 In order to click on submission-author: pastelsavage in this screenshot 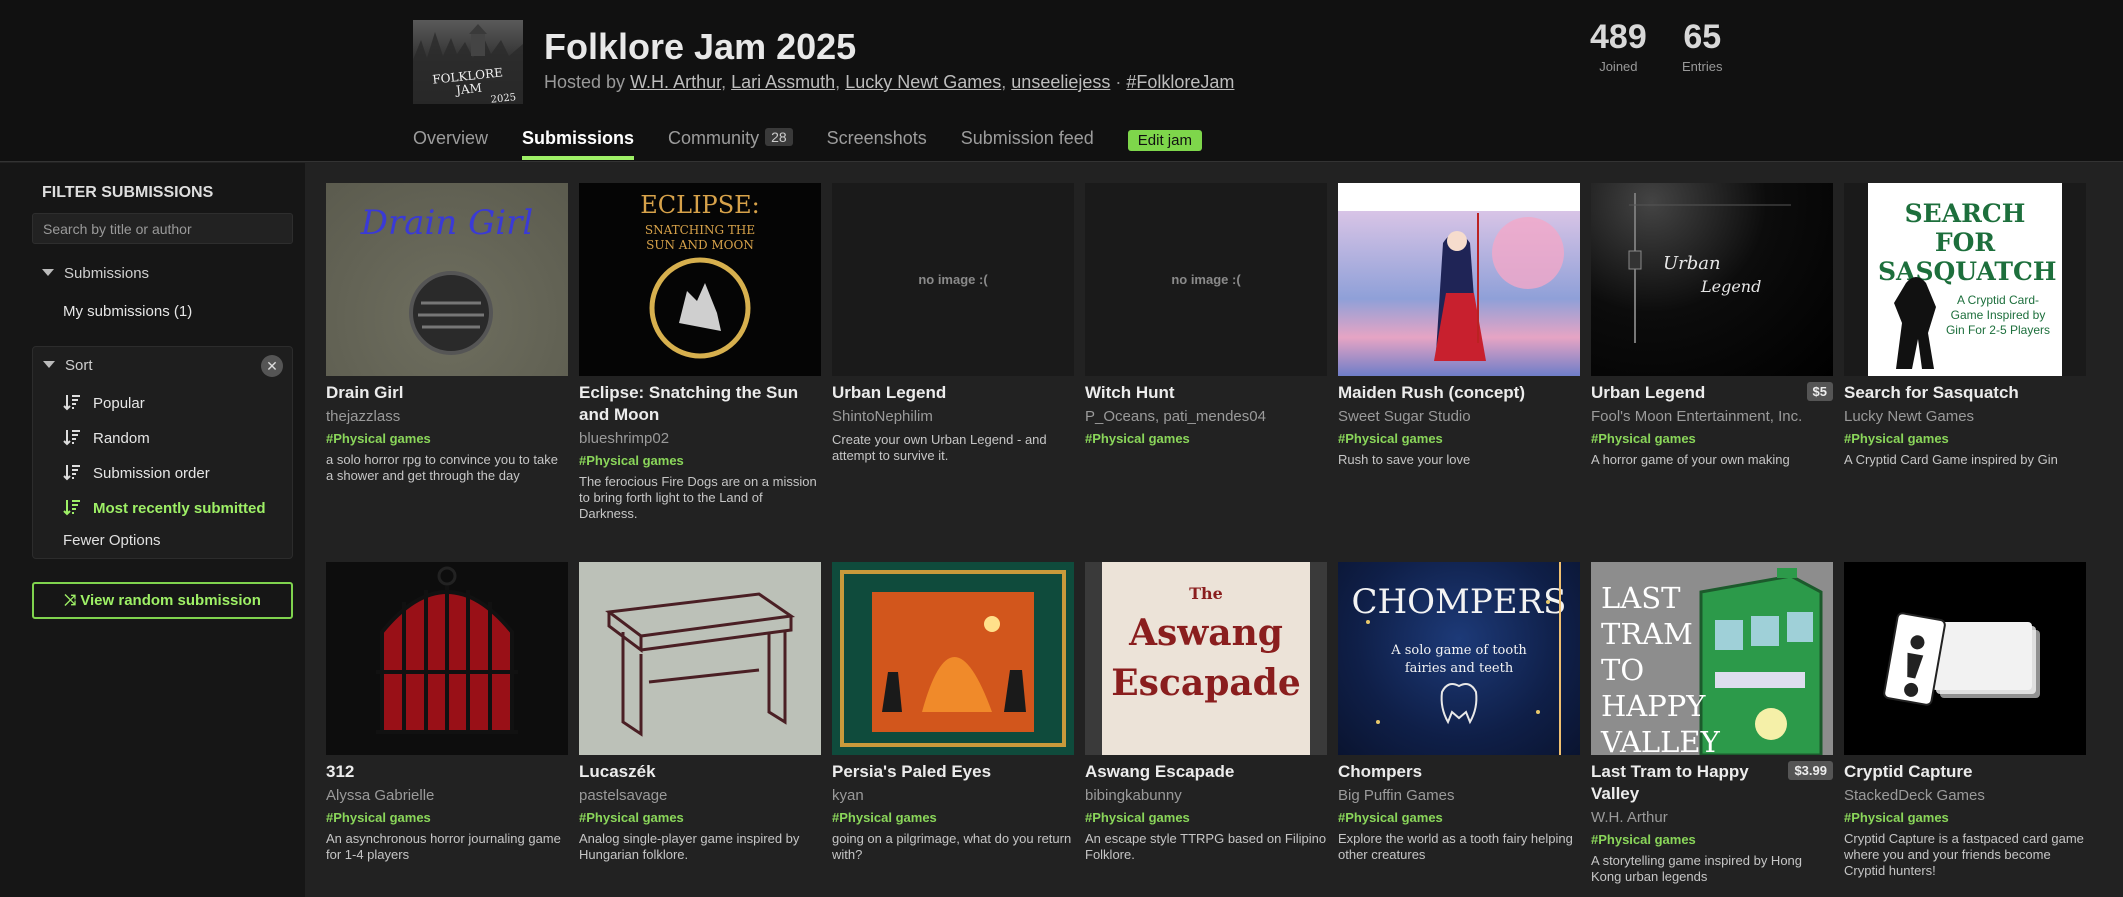, I will do `click(700, 796)`.